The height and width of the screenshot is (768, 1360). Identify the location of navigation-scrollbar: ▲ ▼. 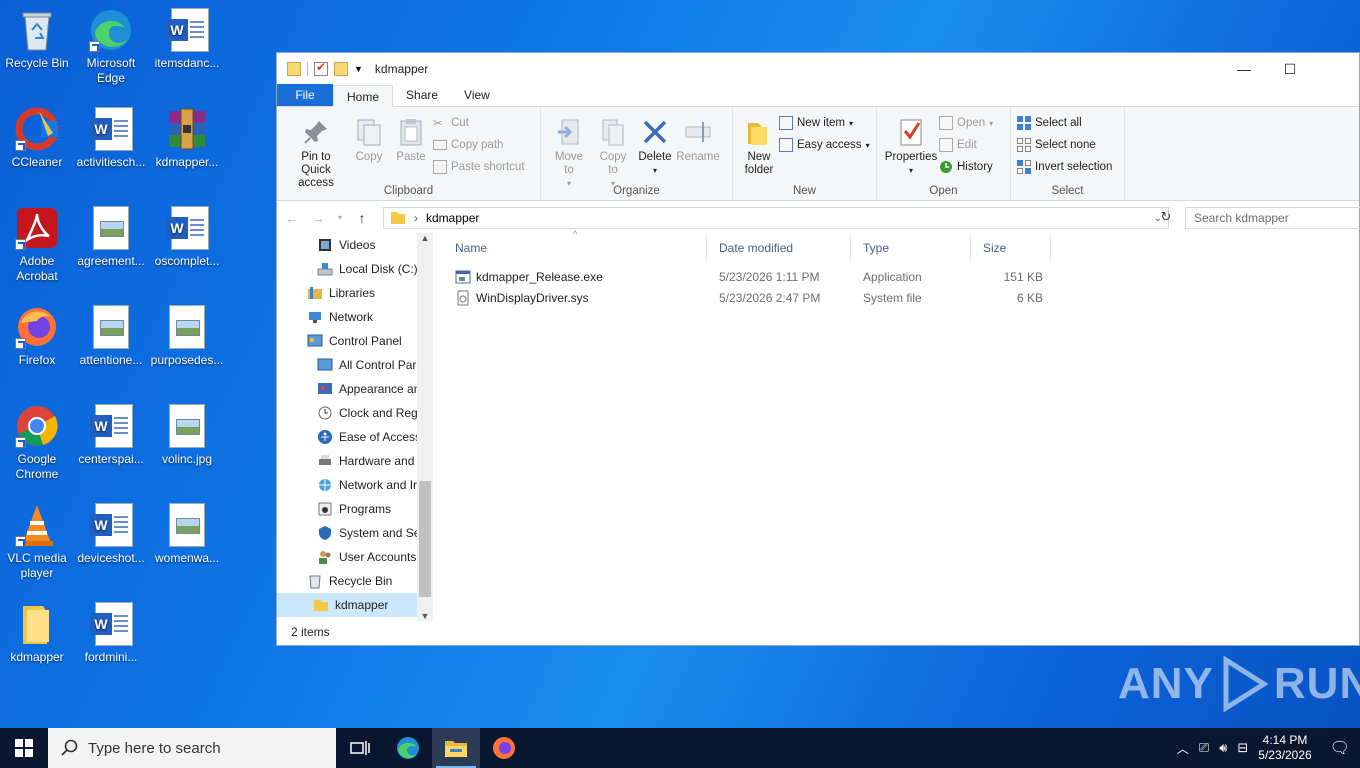
(425, 427).